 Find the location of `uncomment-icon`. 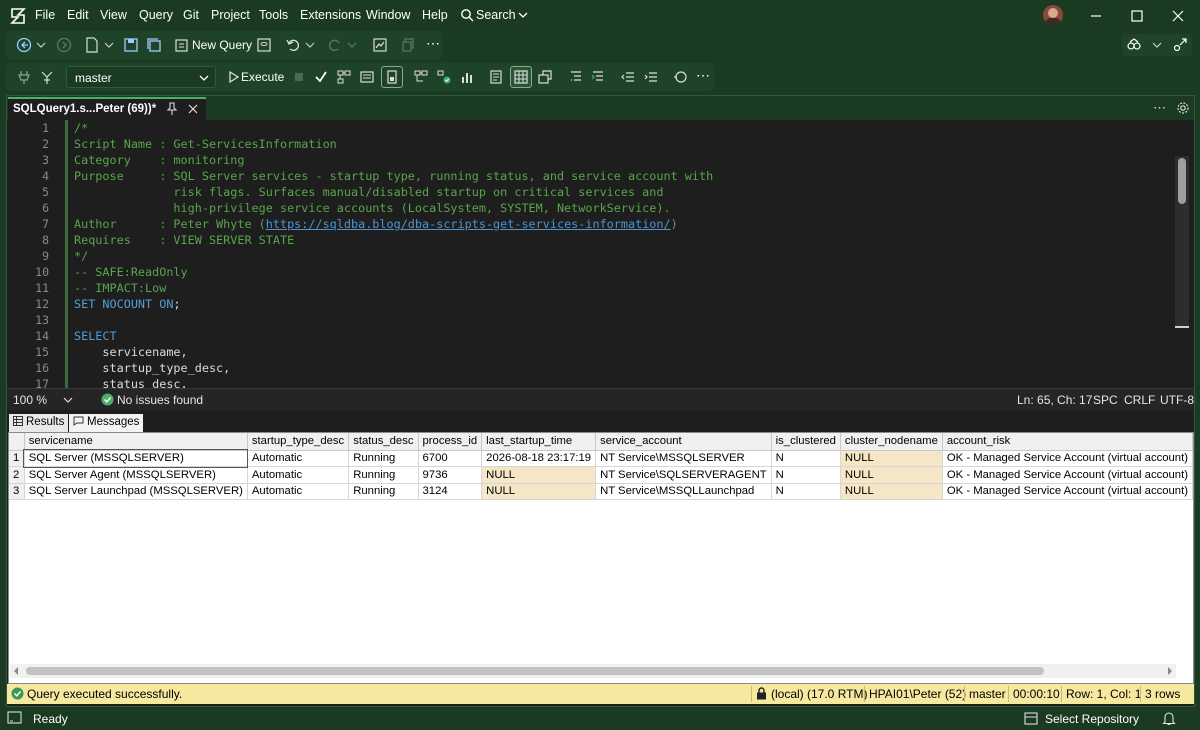

uncomment-icon is located at coordinates (598, 77).